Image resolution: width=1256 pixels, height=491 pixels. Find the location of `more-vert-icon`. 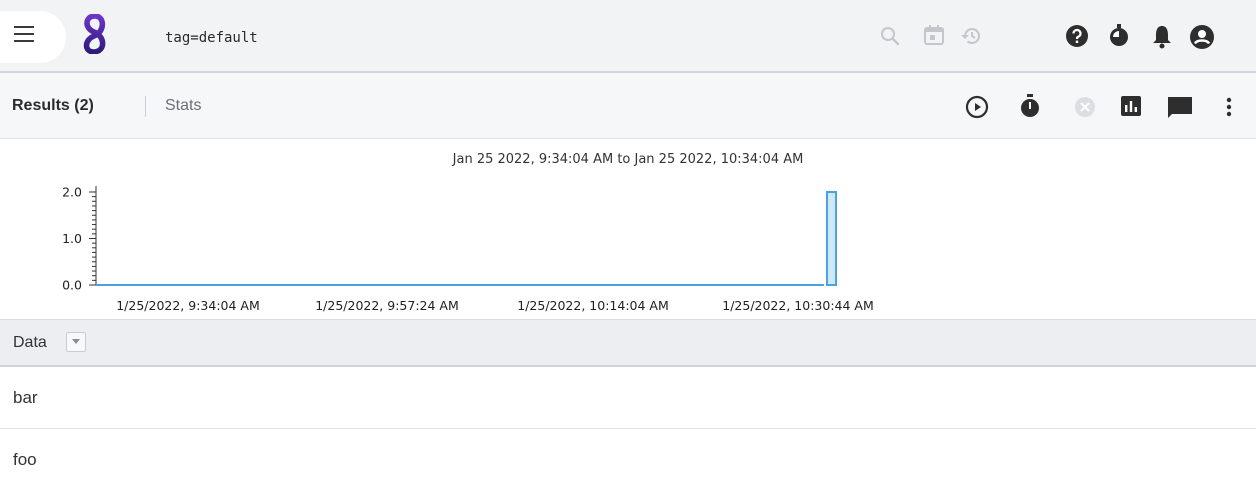

more-vert-icon is located at coordinates (1229, 107).